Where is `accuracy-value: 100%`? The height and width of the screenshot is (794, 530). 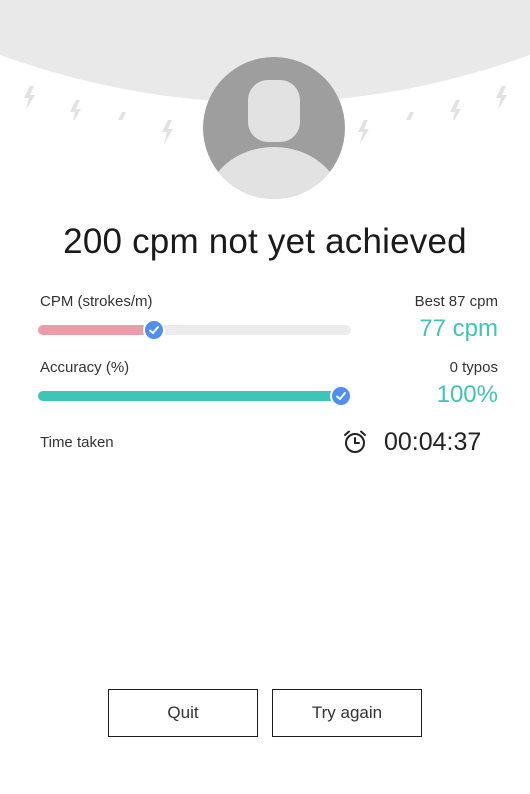 accuracy-value: 100% is located at coordinates (467, 394).